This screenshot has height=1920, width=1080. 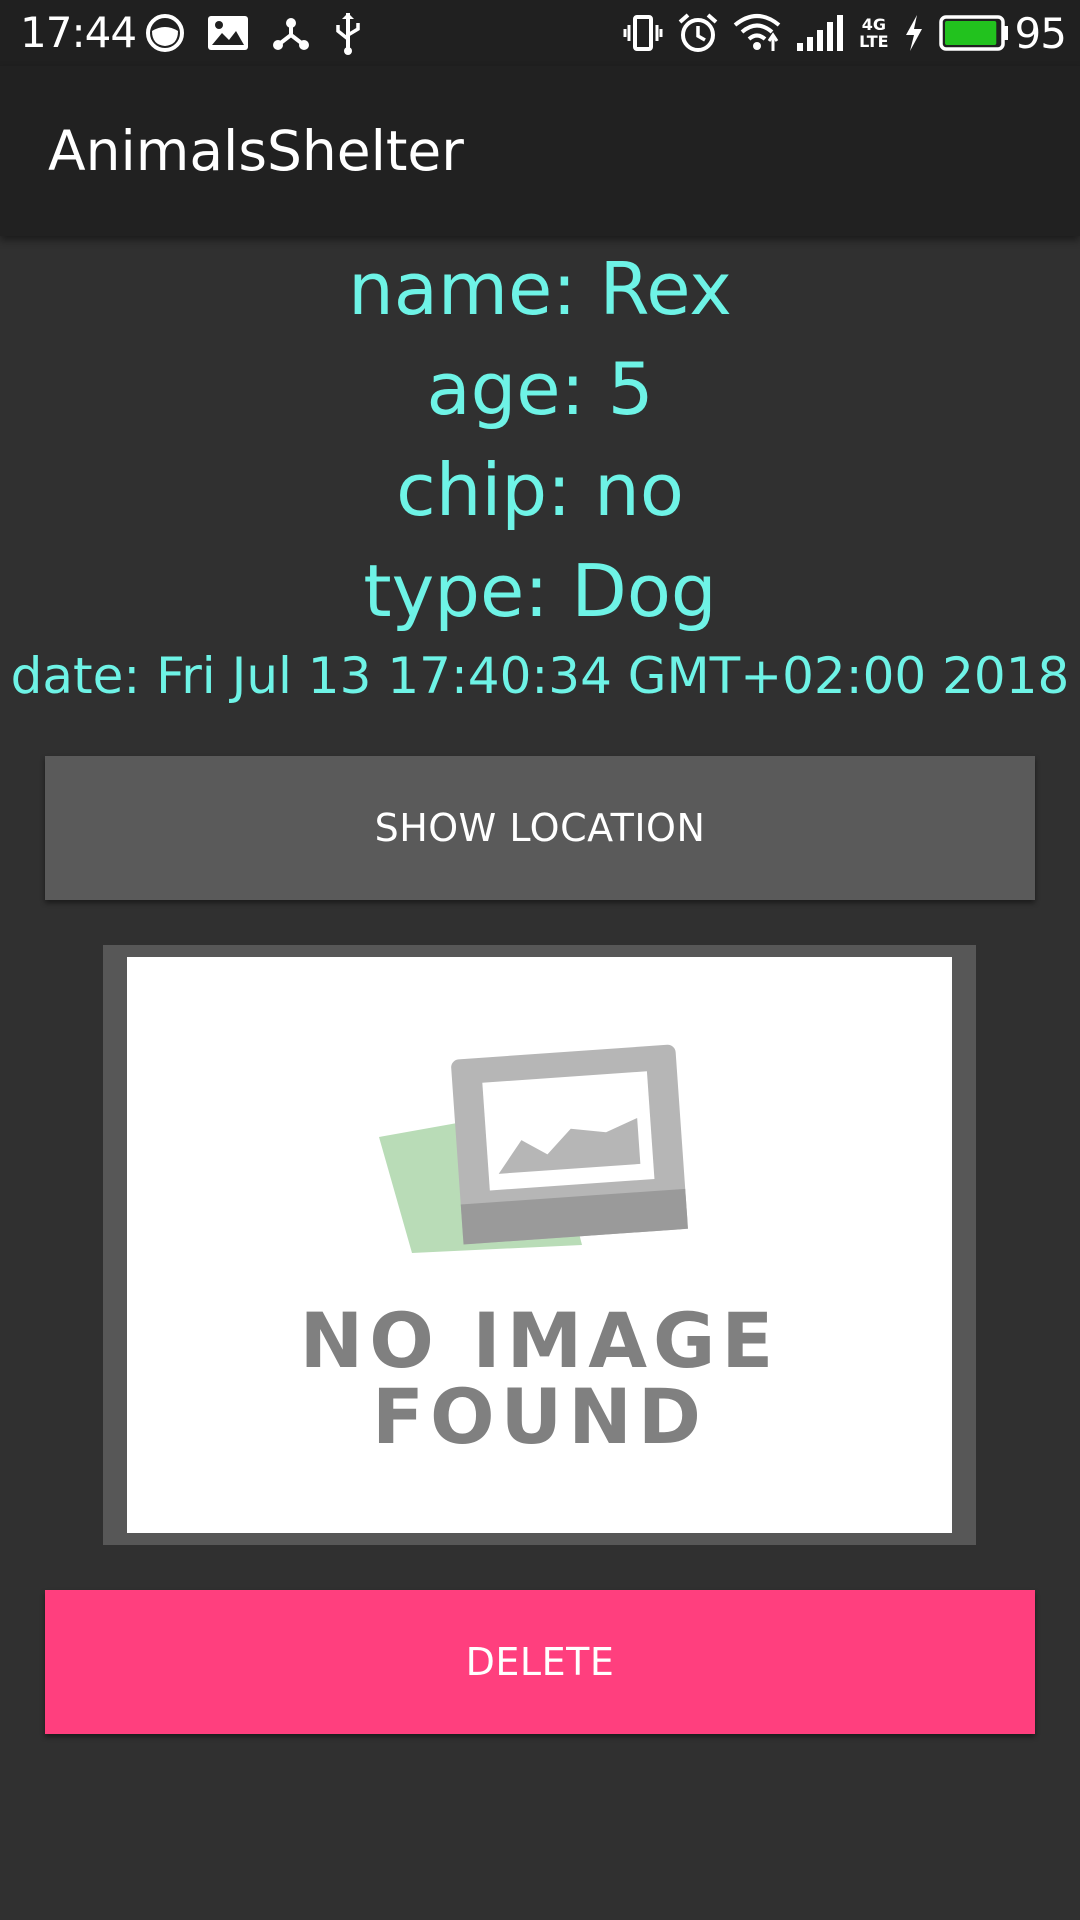 What do you see at coordinates (78, 32) in the screenshot?
I see `status-time: 17:44` at bounding box center [78, 32].